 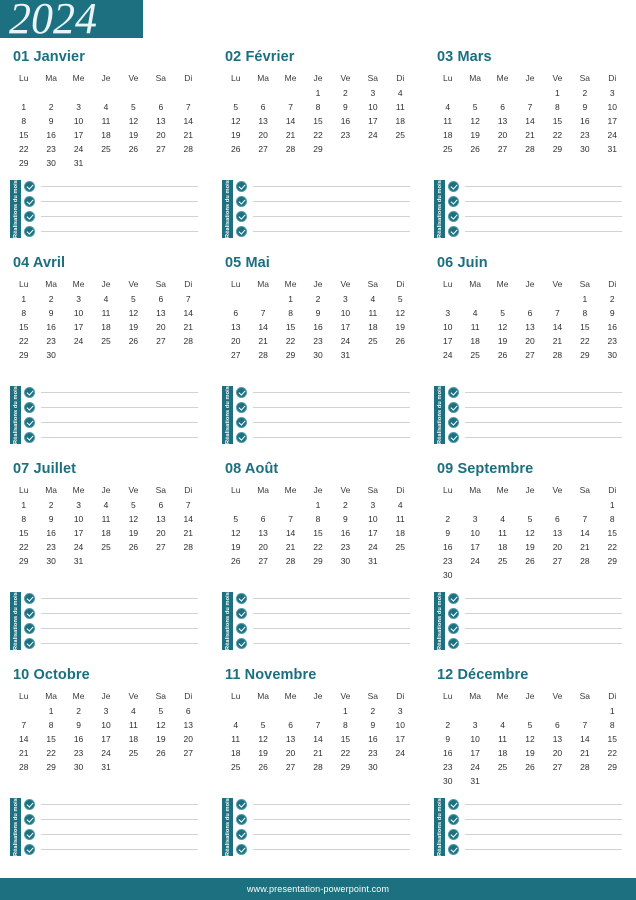 I want to click on day-cell: 23, so click(x=372, y=753).